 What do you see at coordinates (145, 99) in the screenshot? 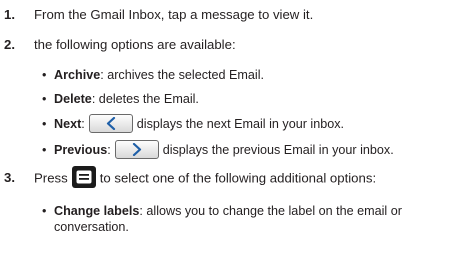
I see `bullet-desc: : deletes the Email.` at bounding box center [145, 99].